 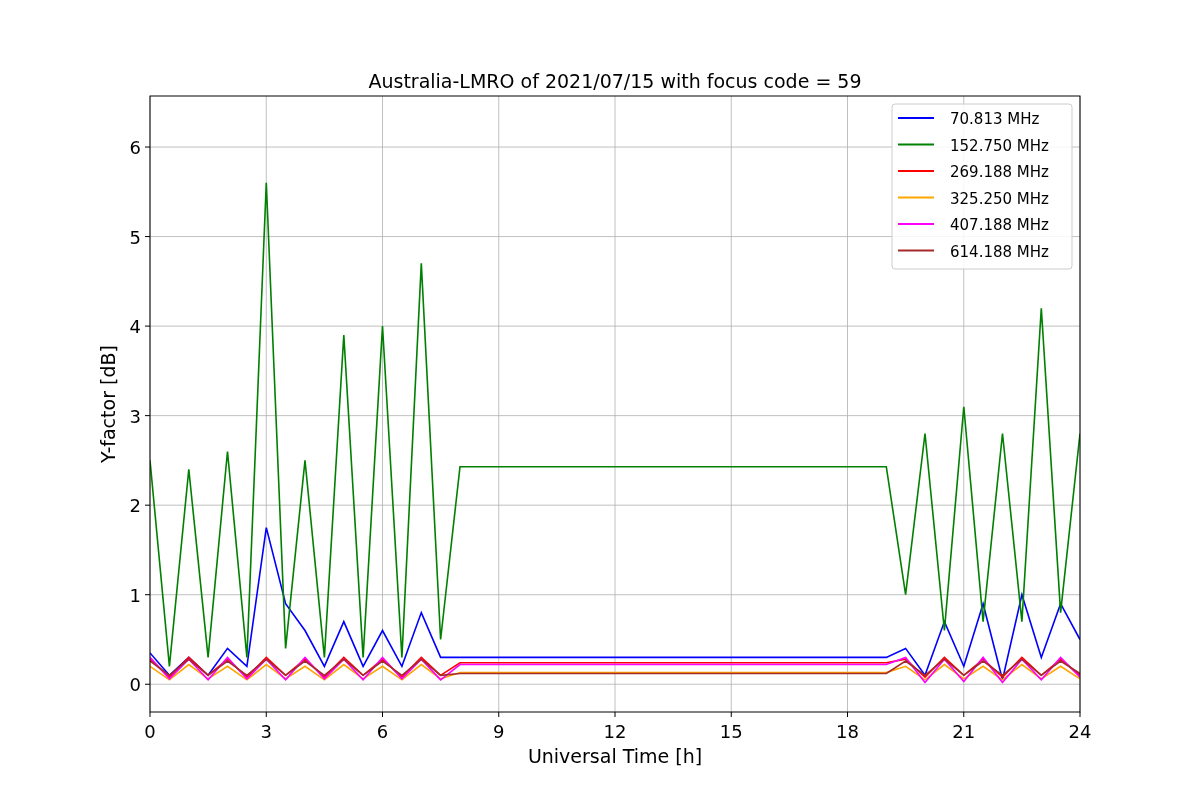 What do you see at coordinates (999, 251) in the screenshot?
I see `legend-label: 614.188 MHz` at bounding box center [999, 251].